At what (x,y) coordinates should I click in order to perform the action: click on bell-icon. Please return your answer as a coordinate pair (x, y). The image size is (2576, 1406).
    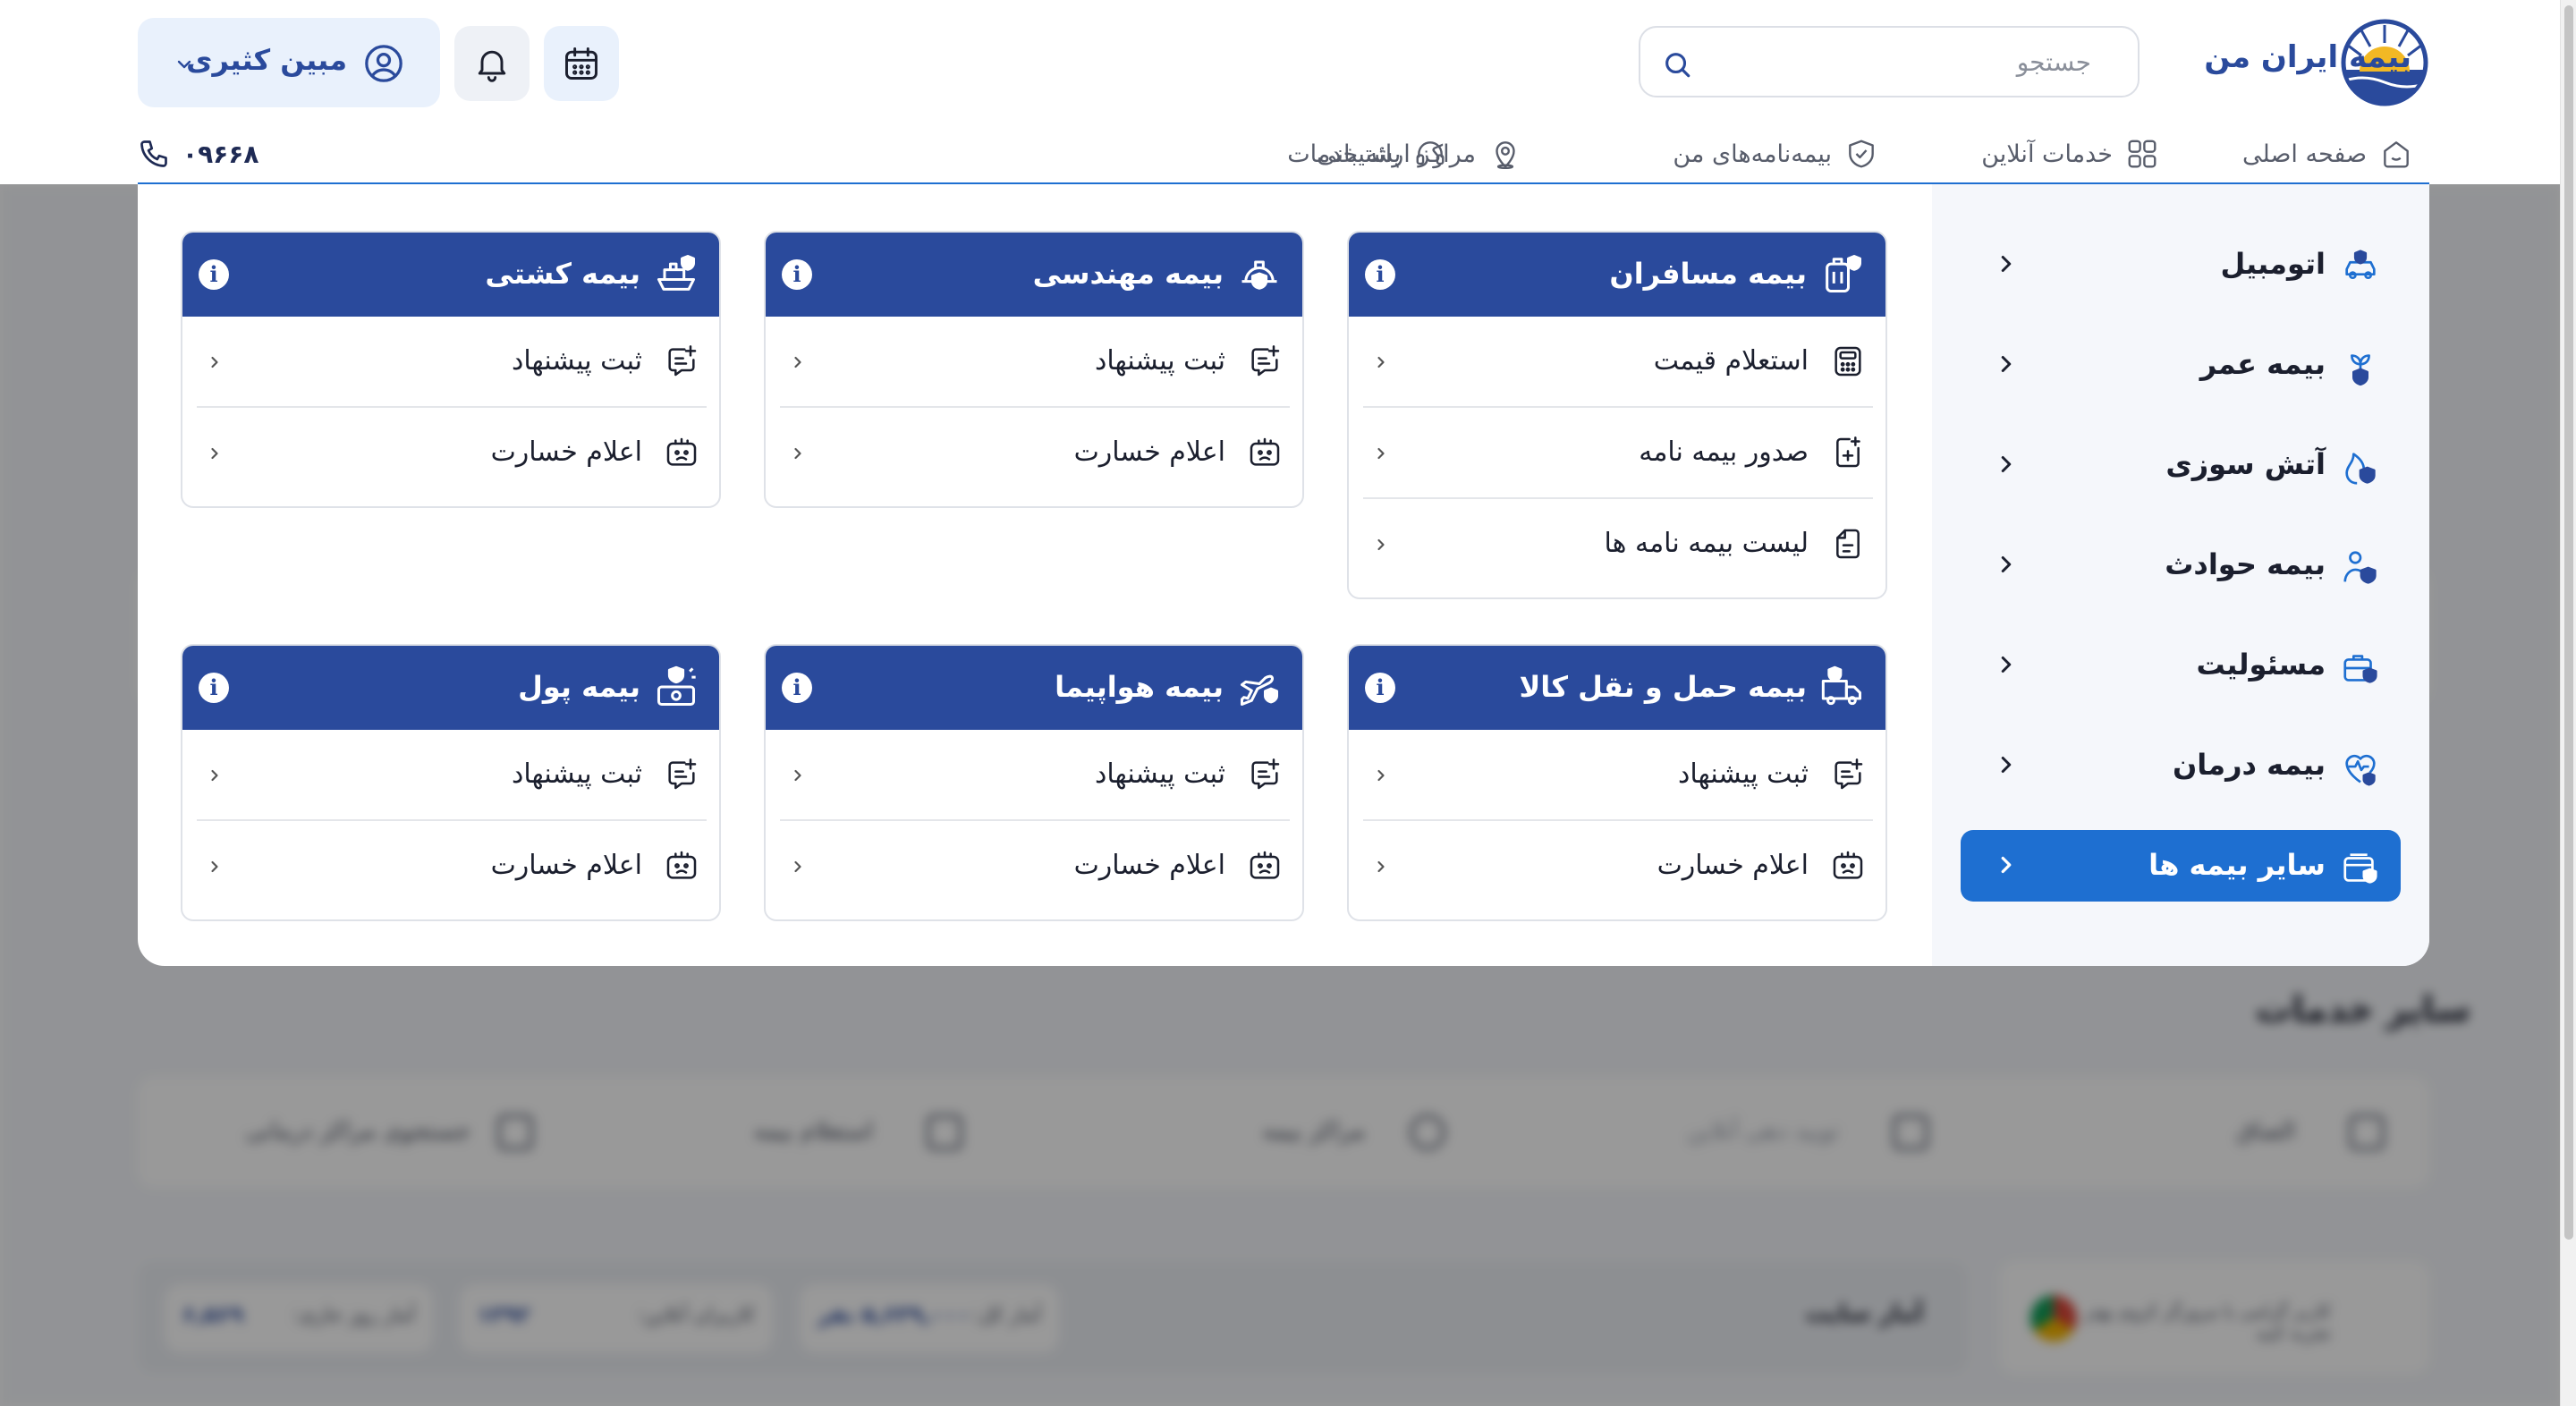
    Looking at the image, I should click on (492, 64).